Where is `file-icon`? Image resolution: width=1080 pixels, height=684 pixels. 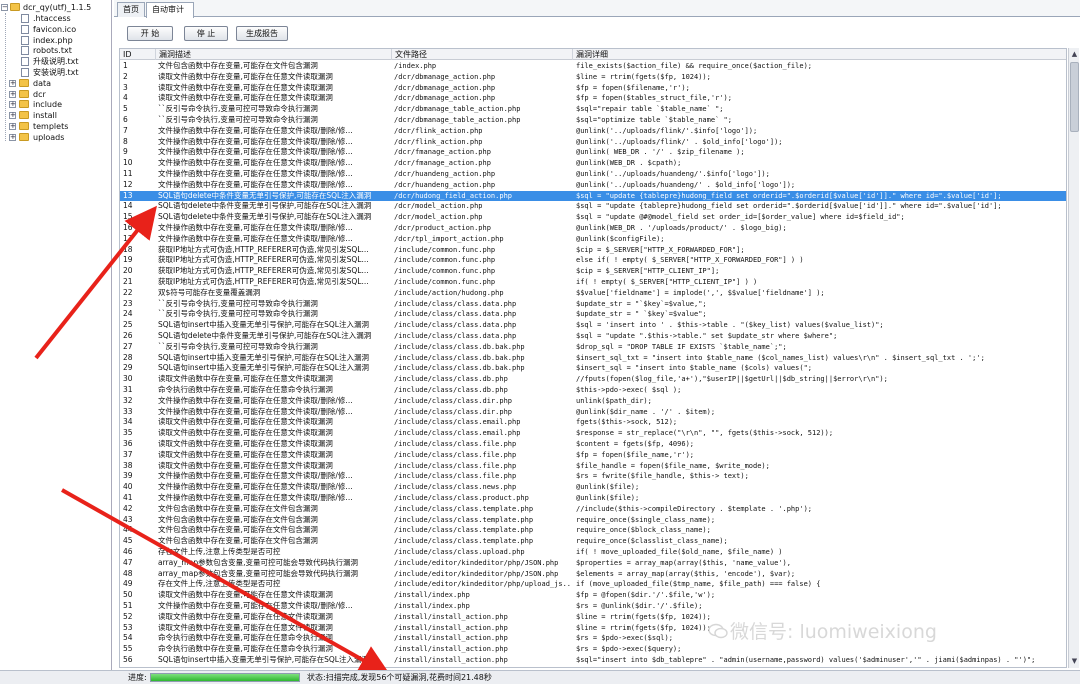
file-icon is located at coordinates (25, 18).